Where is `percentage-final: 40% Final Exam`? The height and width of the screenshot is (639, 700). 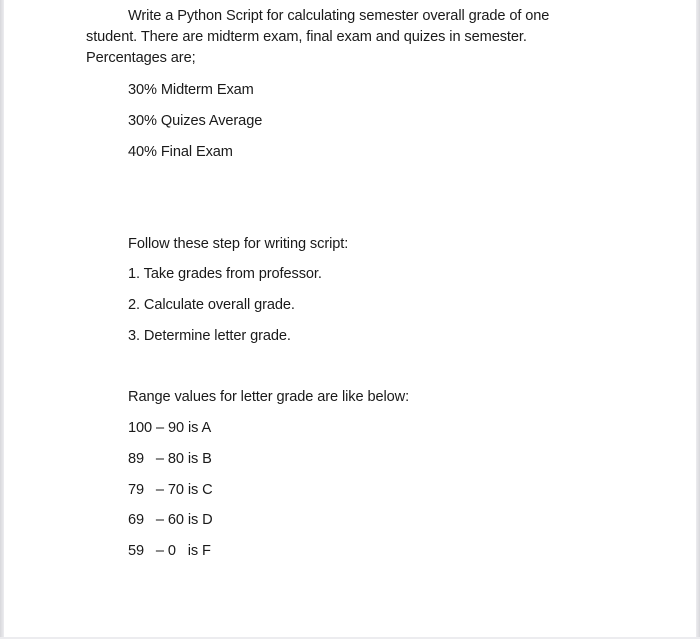
percentage-final: 40% Final Exam is located at coordinates (180, 152).